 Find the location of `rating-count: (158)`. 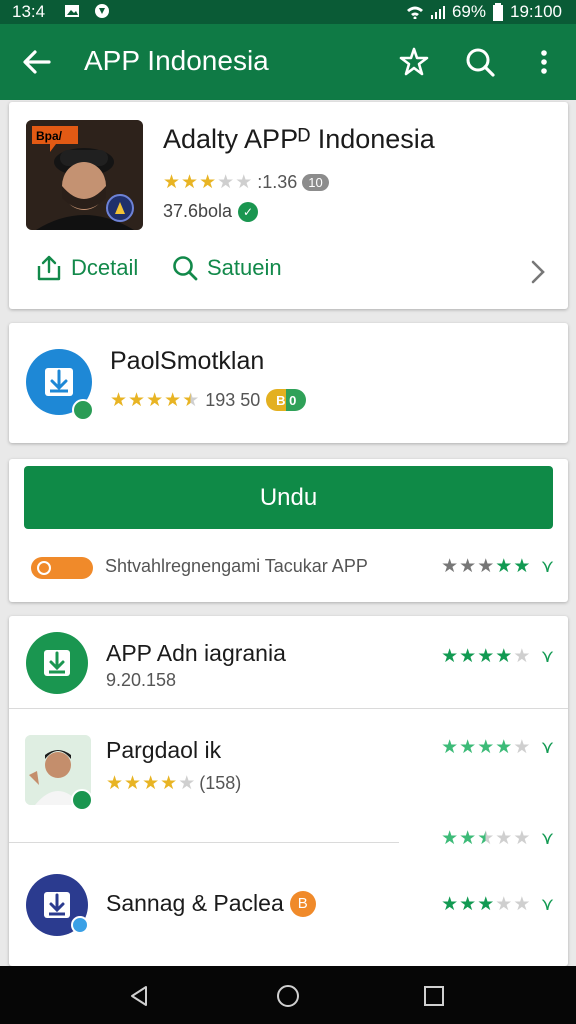

rating-count: (158) is located at coordinates (220, 783).